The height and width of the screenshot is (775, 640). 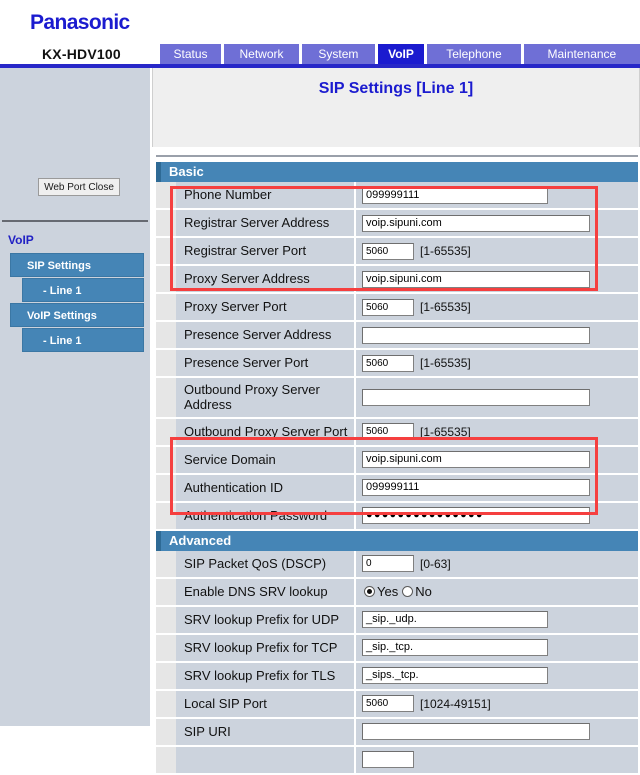 I want to click on value-local-sip-port: 5060 [1024-49151], so click(x=497, y=704).